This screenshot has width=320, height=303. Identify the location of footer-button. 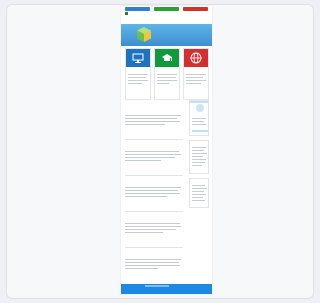
(157, 286).